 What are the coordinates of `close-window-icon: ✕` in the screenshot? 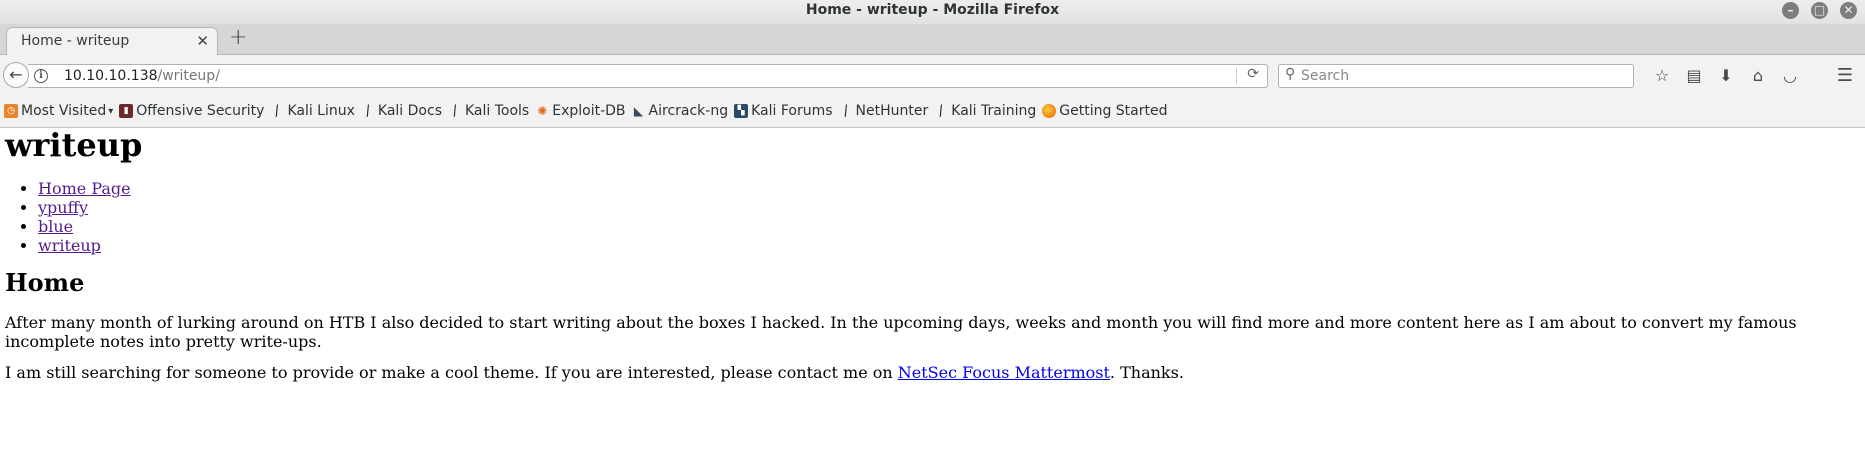 It's located at (1848, 10).